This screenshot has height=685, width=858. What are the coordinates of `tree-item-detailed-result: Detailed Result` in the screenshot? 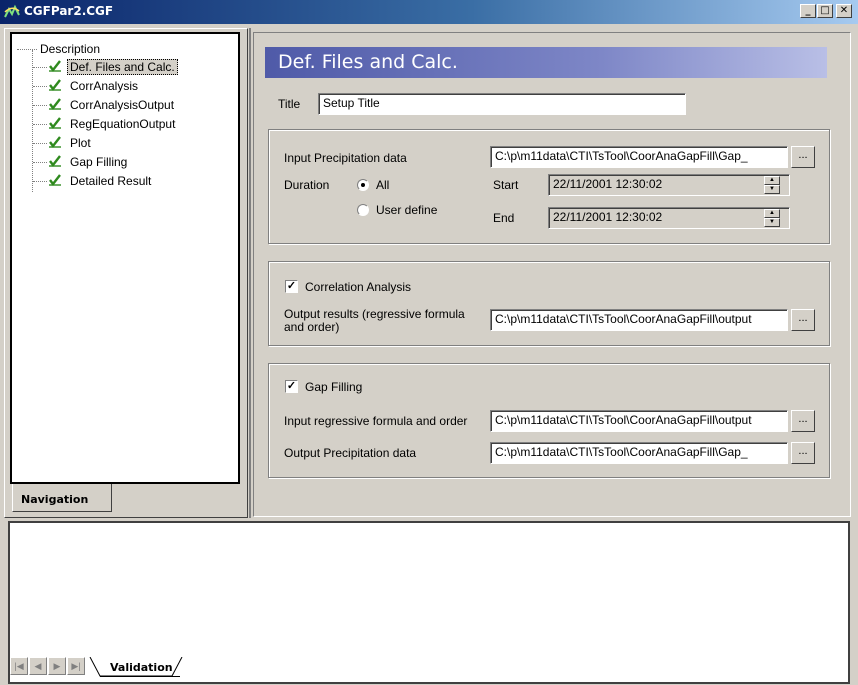 It's located at (110, 181).